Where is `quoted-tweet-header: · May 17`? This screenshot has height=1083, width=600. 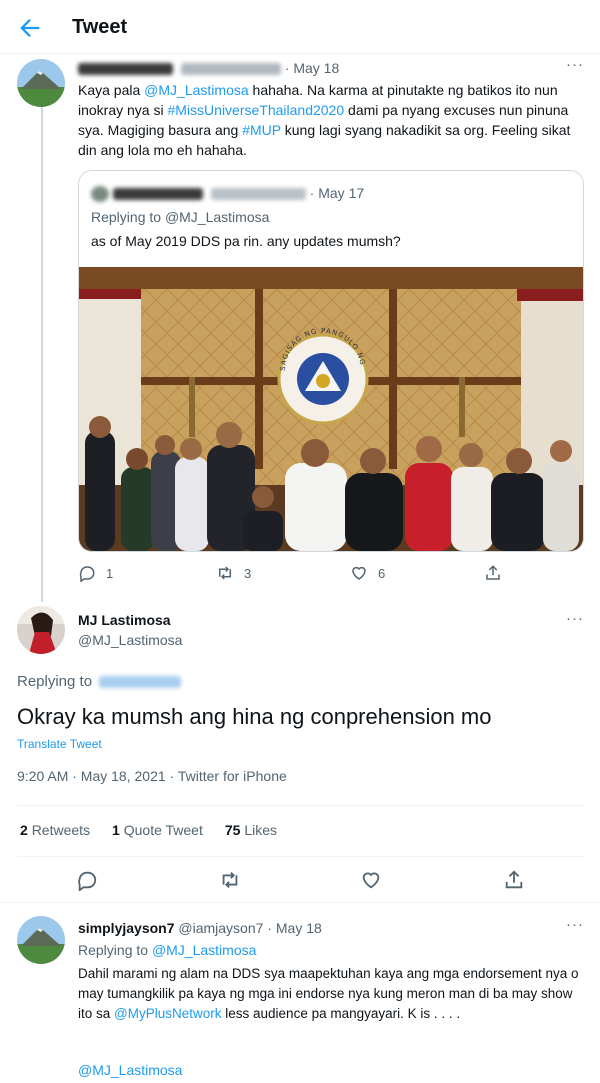 quoted-tweet-header: · May 17 is located at coordinates (228, 194).